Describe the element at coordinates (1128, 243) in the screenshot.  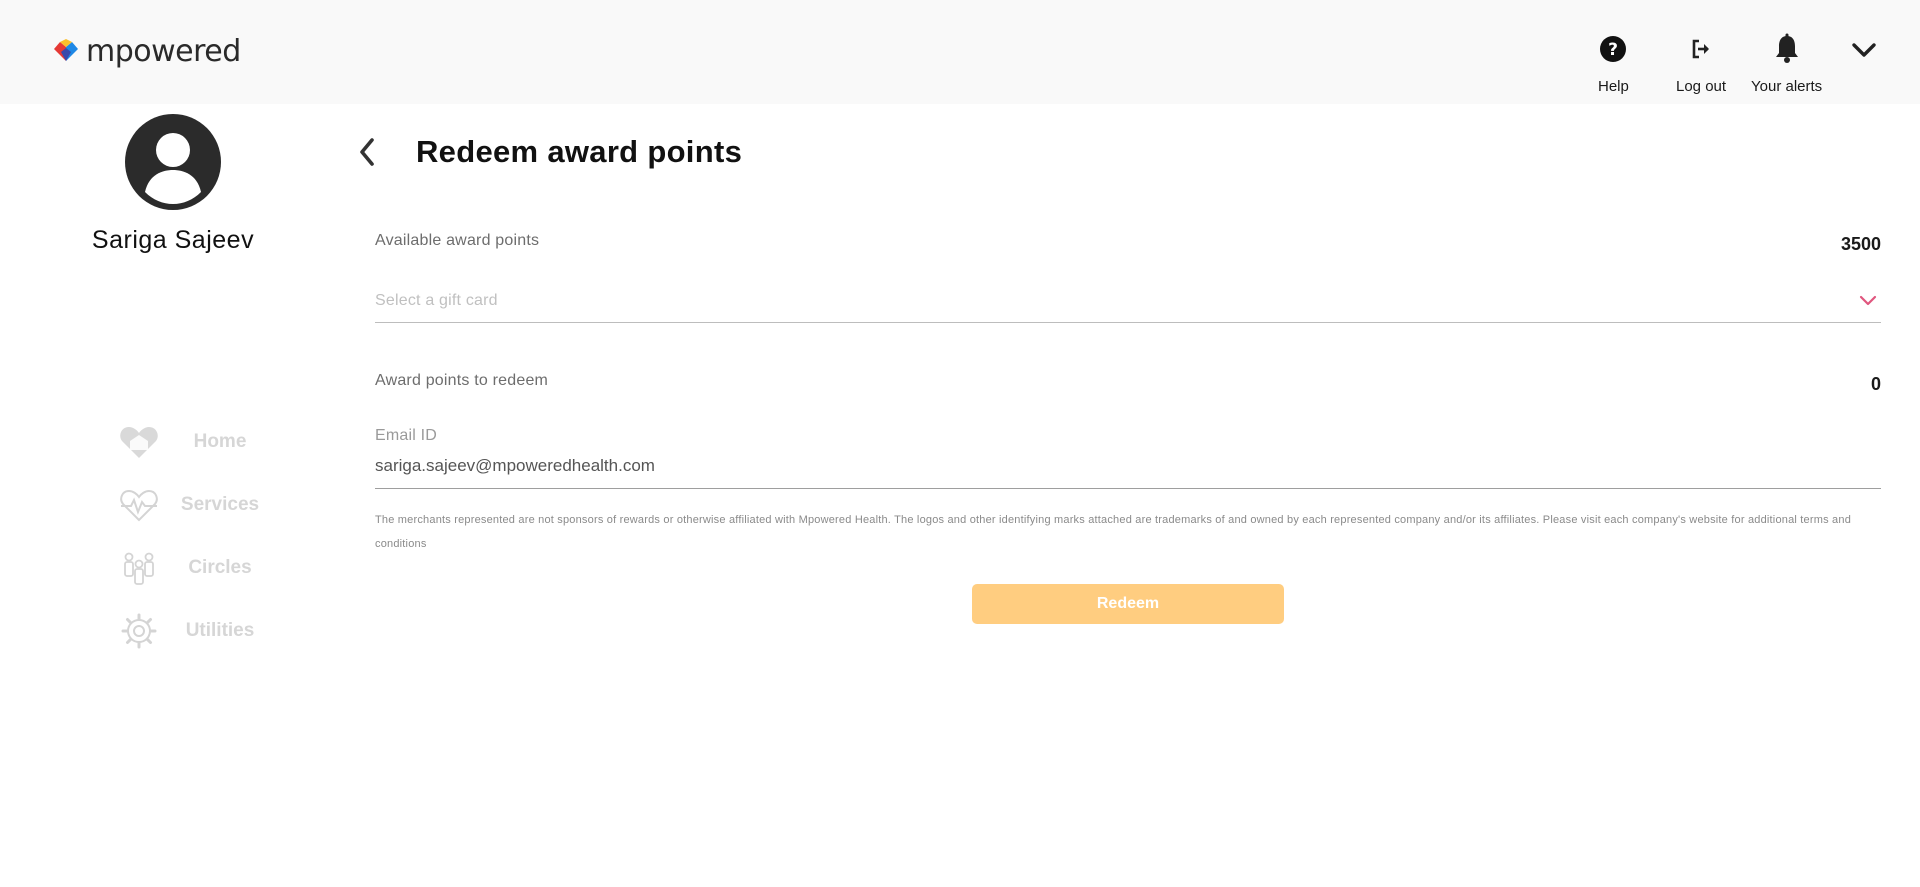
I see `available-points-row: Available award points 3500` at that location.